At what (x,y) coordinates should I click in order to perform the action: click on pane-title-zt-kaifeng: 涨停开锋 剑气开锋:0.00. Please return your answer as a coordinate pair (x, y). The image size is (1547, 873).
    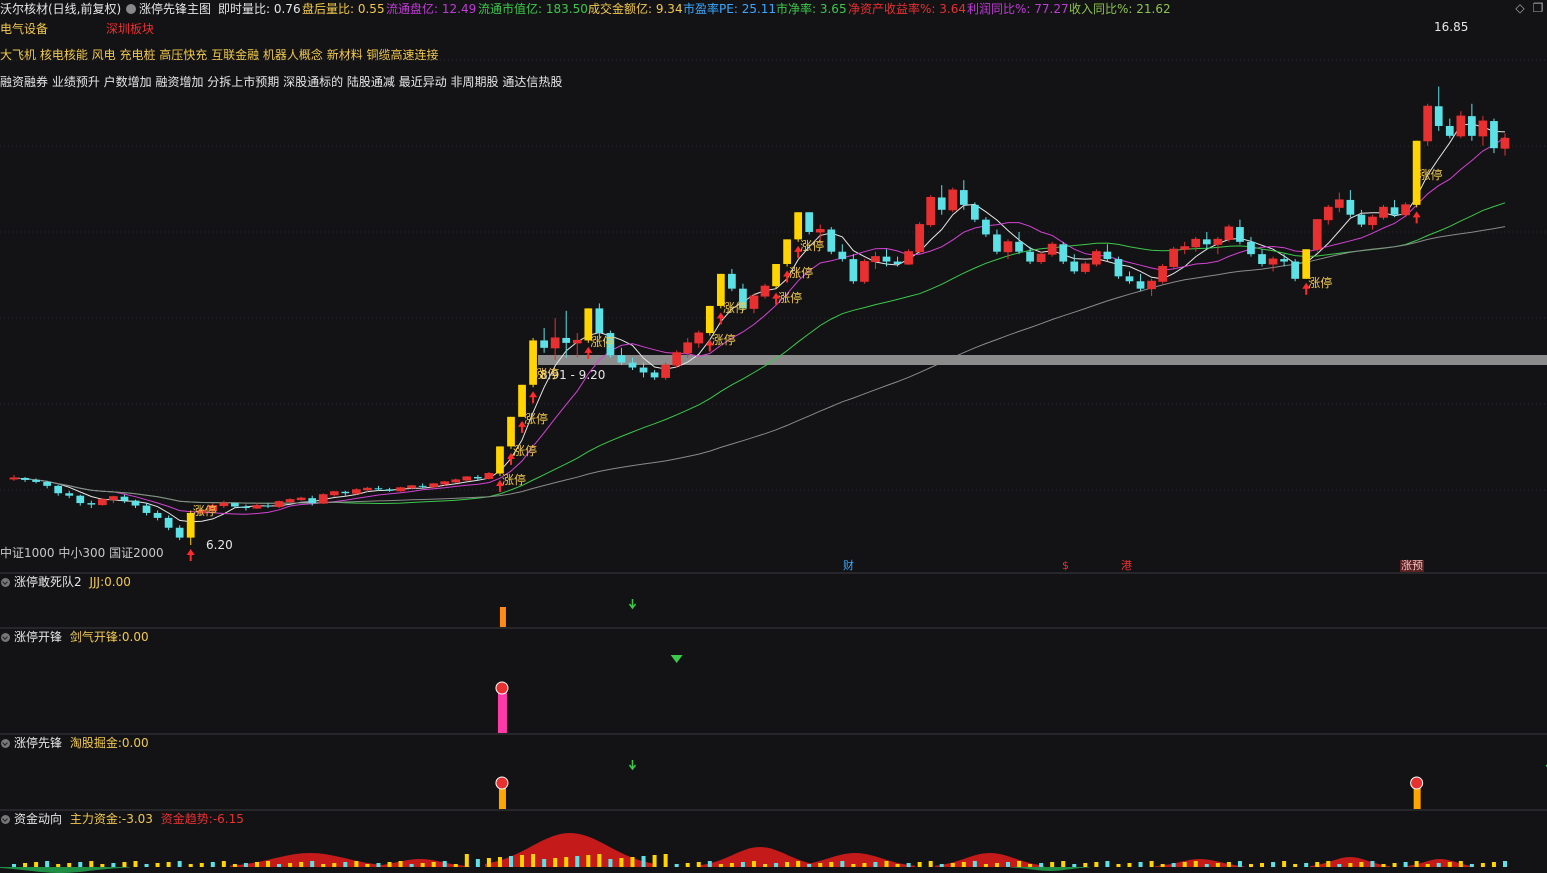
    Looking at the image, I should click on (74, 637).